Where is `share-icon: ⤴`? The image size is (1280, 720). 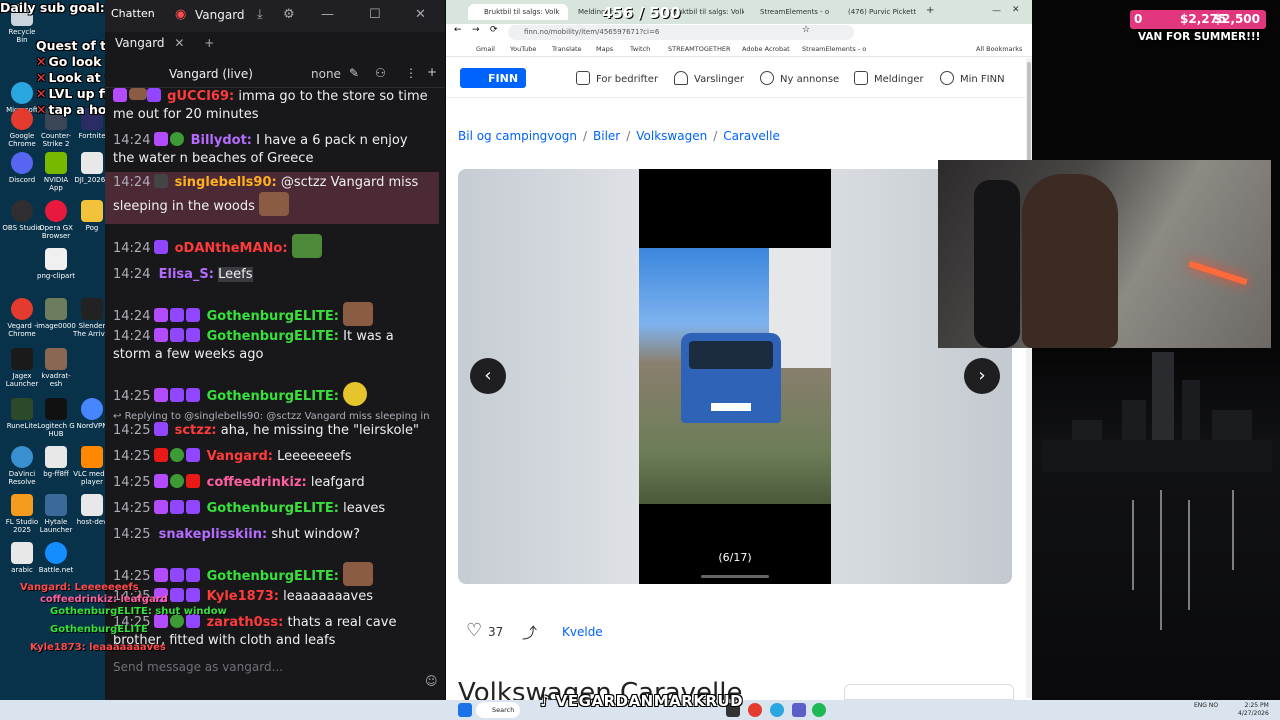 share-icon: ⤴ is located at coordinates (529, 632).